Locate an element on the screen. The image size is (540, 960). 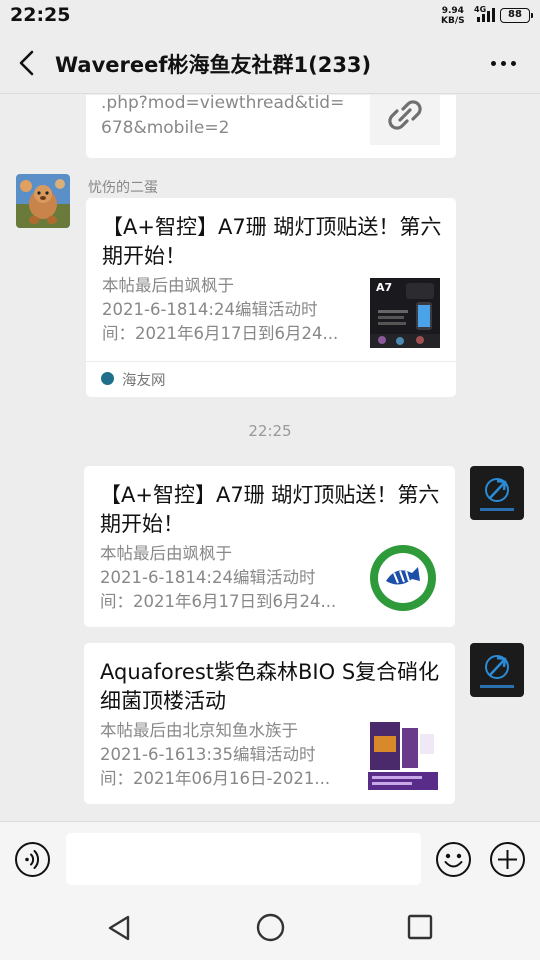
message-input is located at coordinates (243, 859).